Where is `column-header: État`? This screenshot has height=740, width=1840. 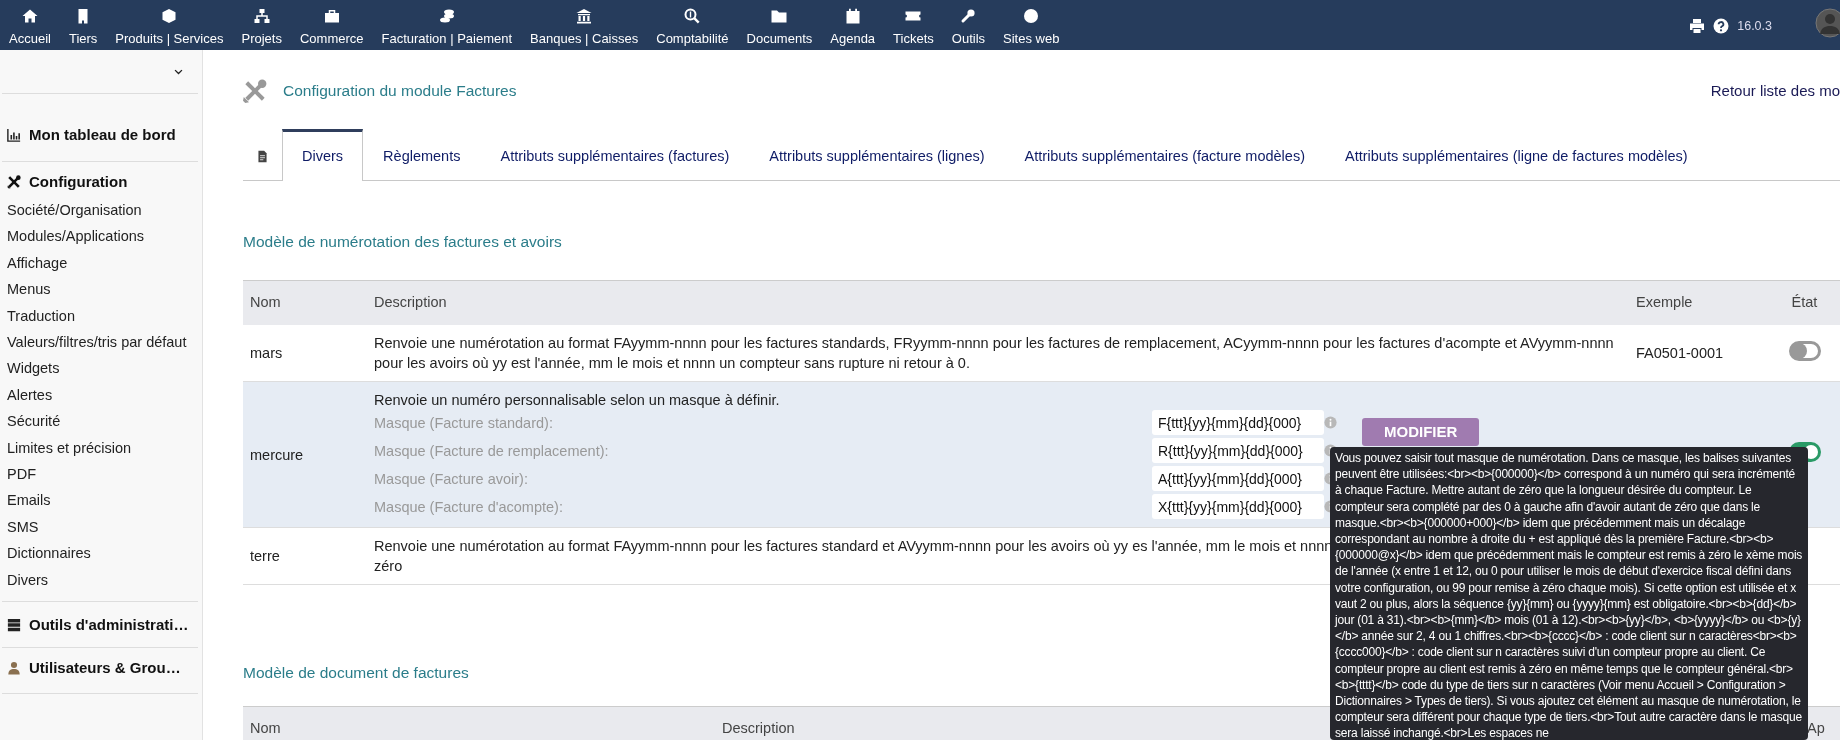 column-header: État is located at coordinates (1804, 302).